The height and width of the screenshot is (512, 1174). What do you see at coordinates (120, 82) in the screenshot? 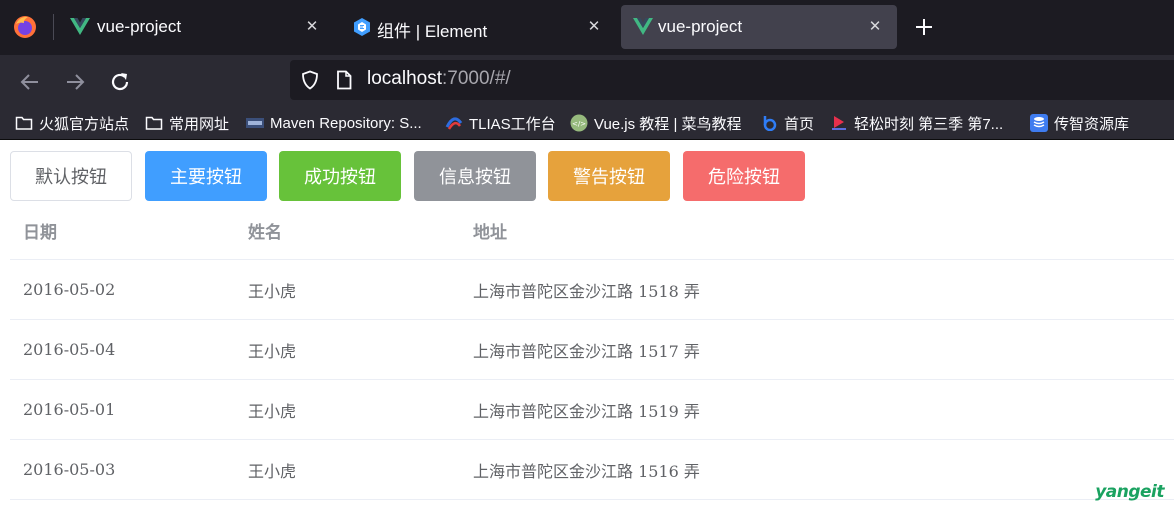
I see `reload-icon` at bounding box center [120, 82].